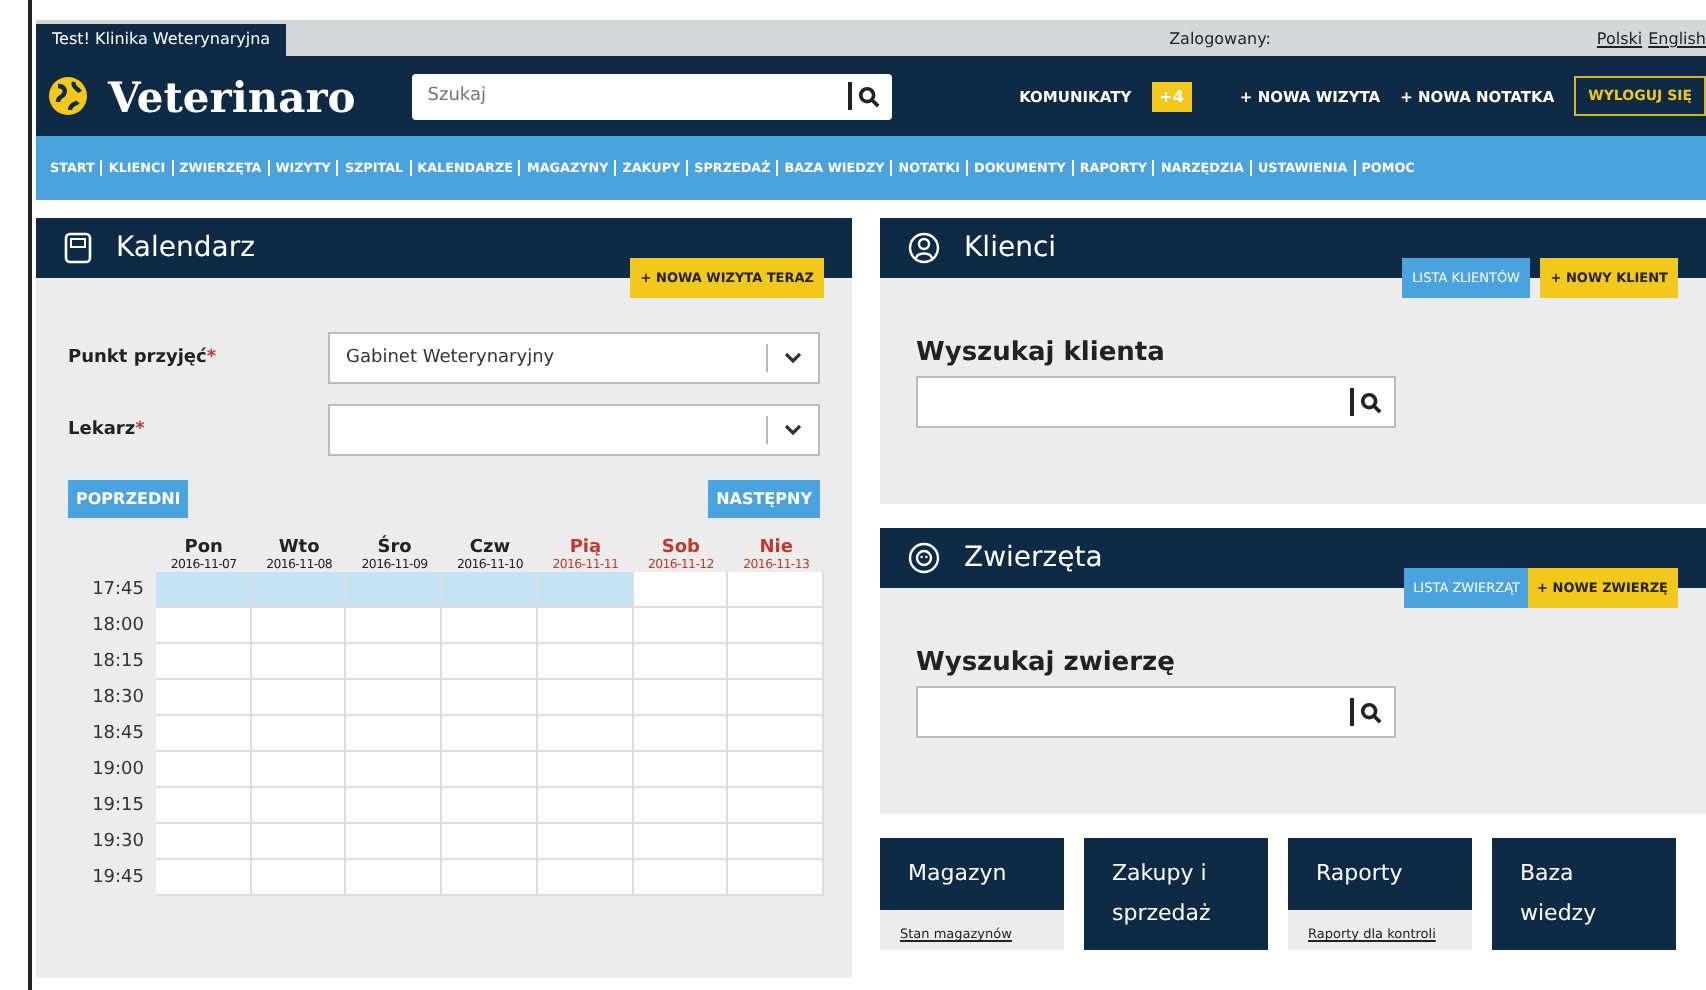 This screenshot has height=990, width=1706. Describe the element at coordinates (776, 548) in the screenshot. I see `day-name: Nie` at that location.